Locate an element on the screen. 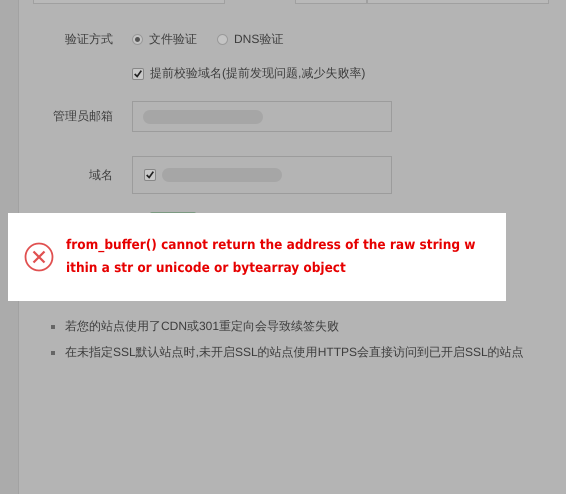  radio-option: 文件验证 is located at coordinates (164, 39).